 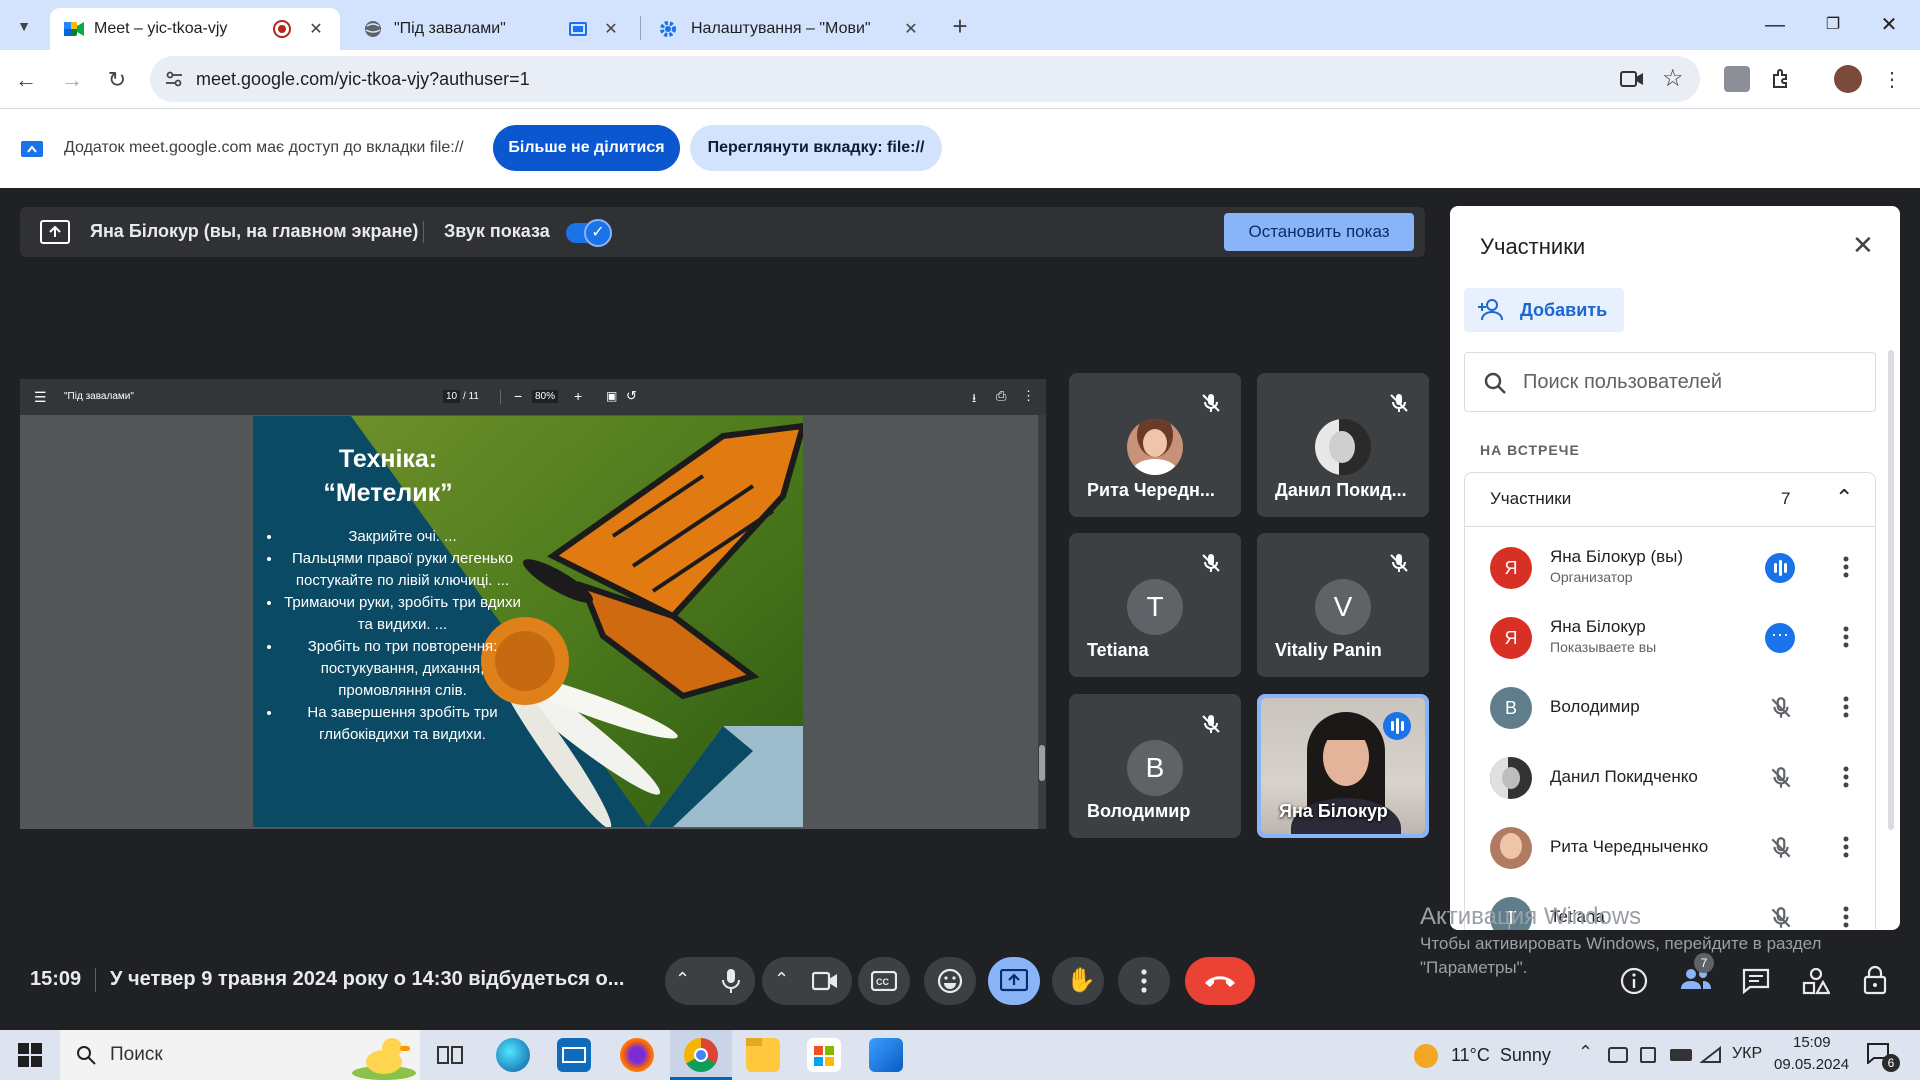 What do you see at coordinates (1812, 1042) in the screenshot?
I see `clock-time: 15:09` at bounding box center [1812, 1042].